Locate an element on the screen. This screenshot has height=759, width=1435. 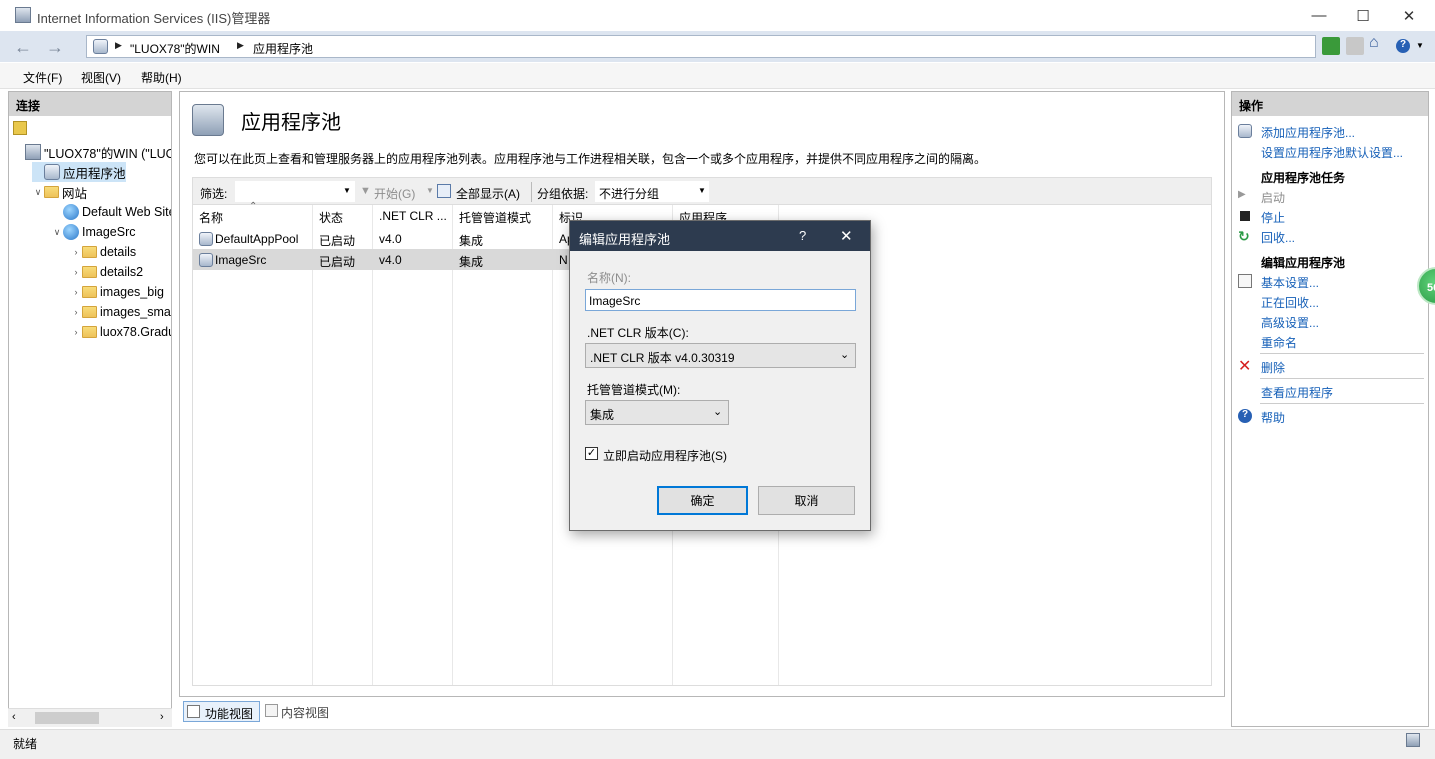
cancel-button: 取消 is located at coordinates (806, 500).